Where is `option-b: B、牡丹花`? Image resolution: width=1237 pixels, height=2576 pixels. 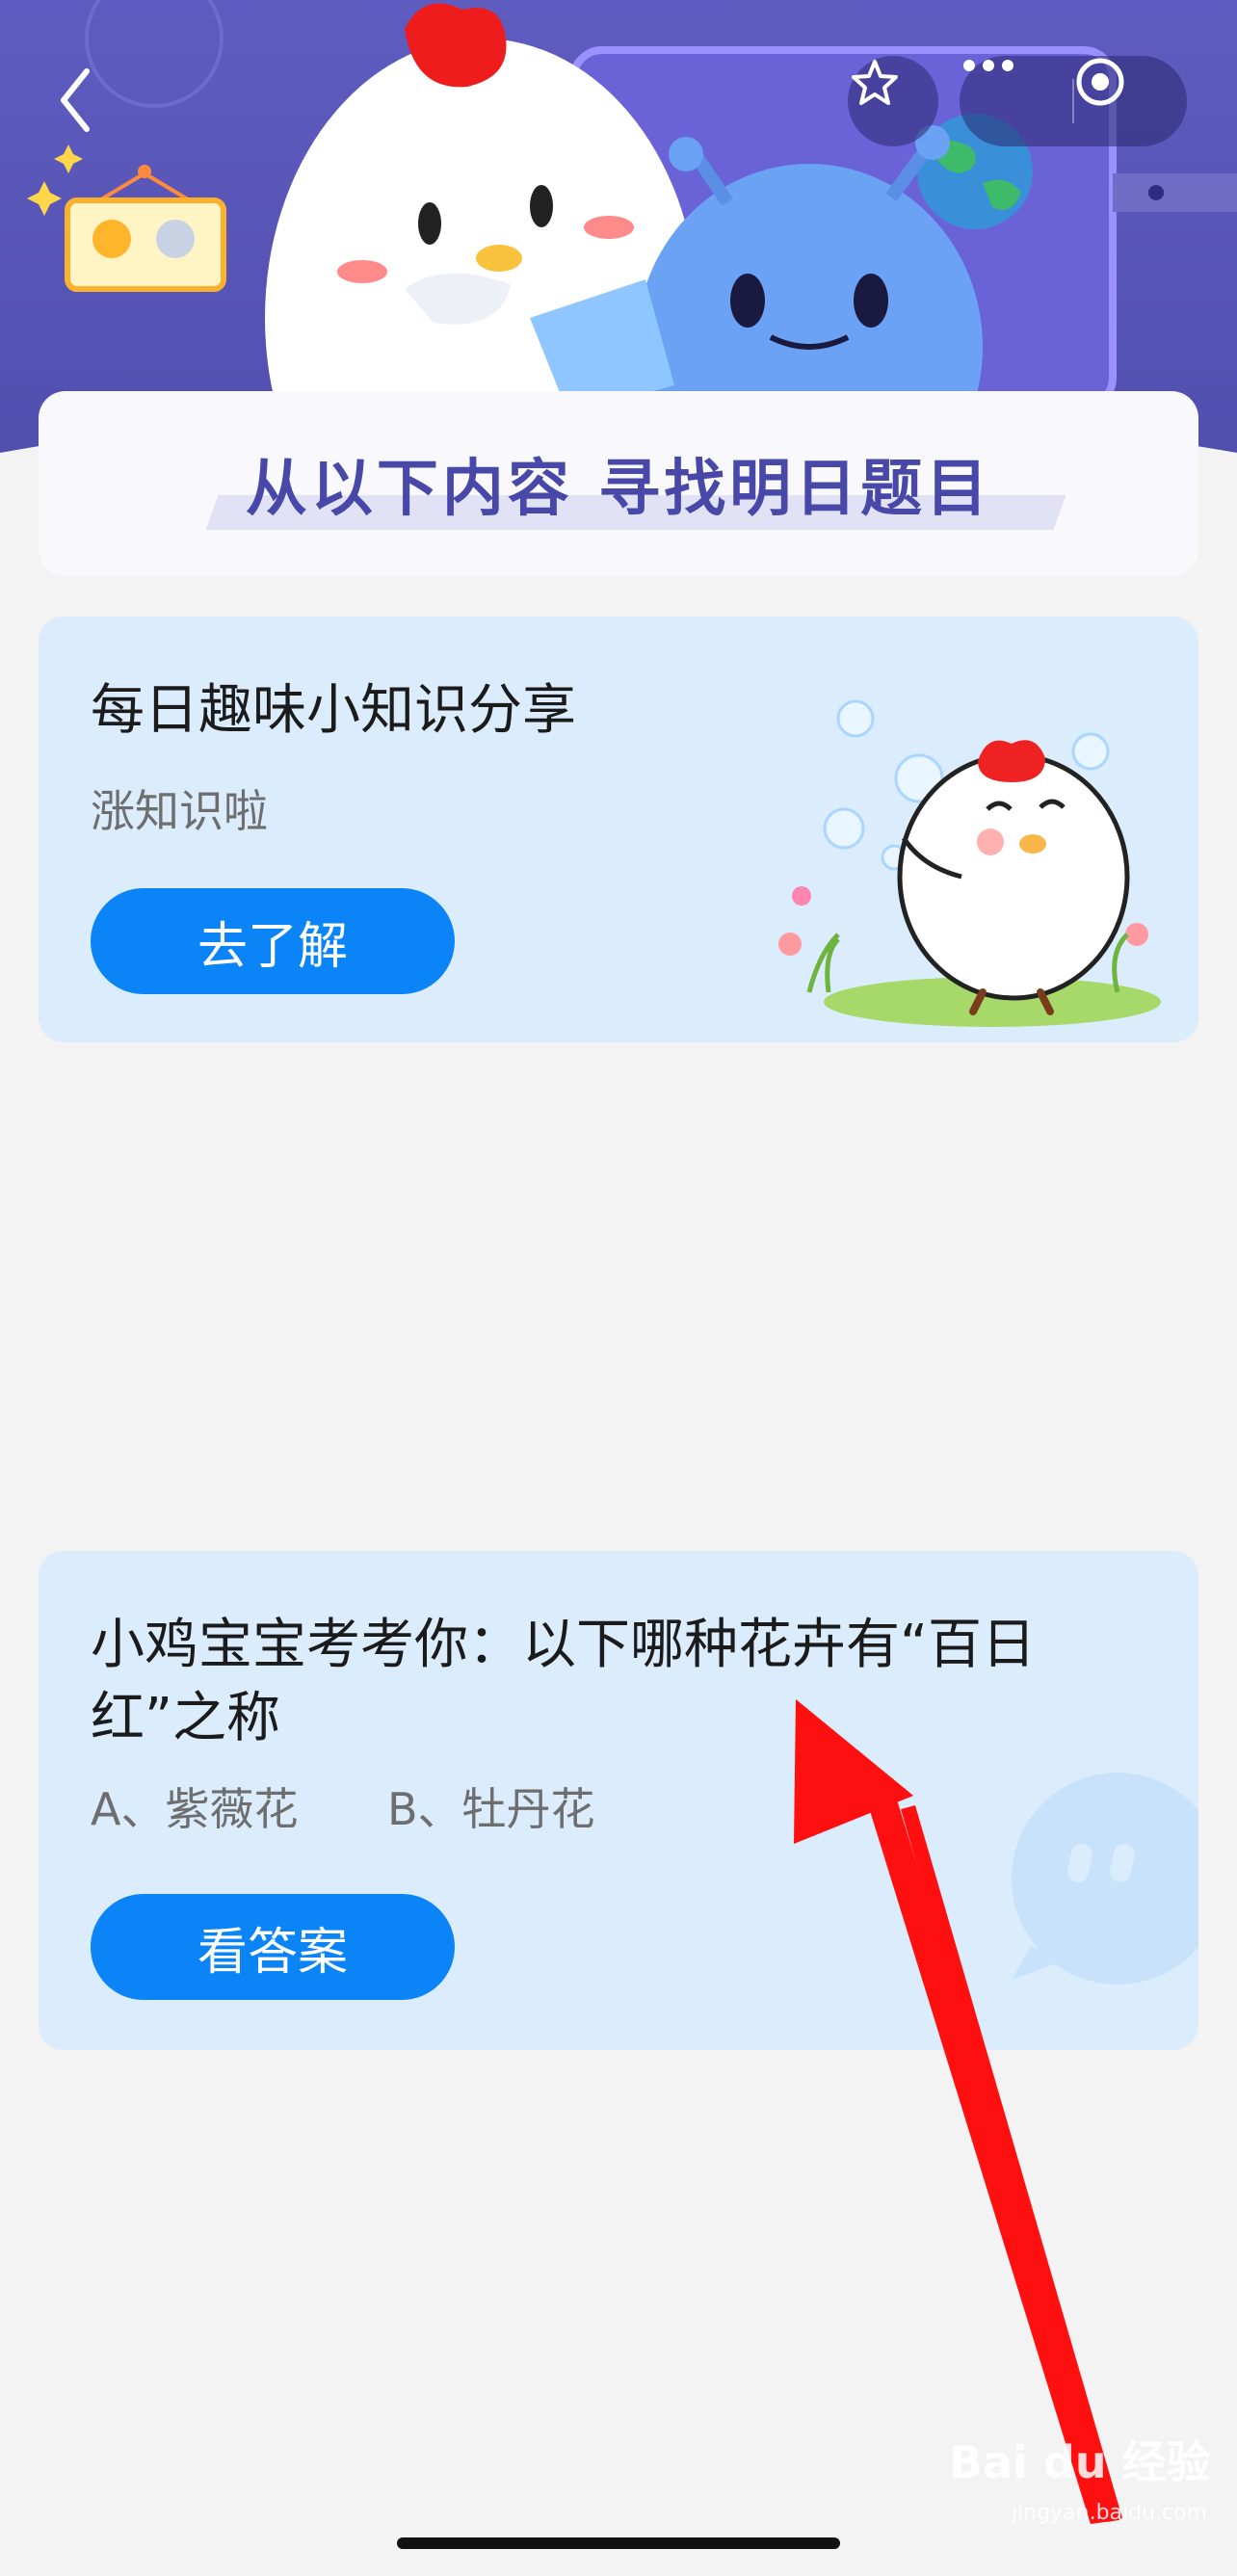
option-b: B、牡丹花 is located at coordinates (491, 1809).